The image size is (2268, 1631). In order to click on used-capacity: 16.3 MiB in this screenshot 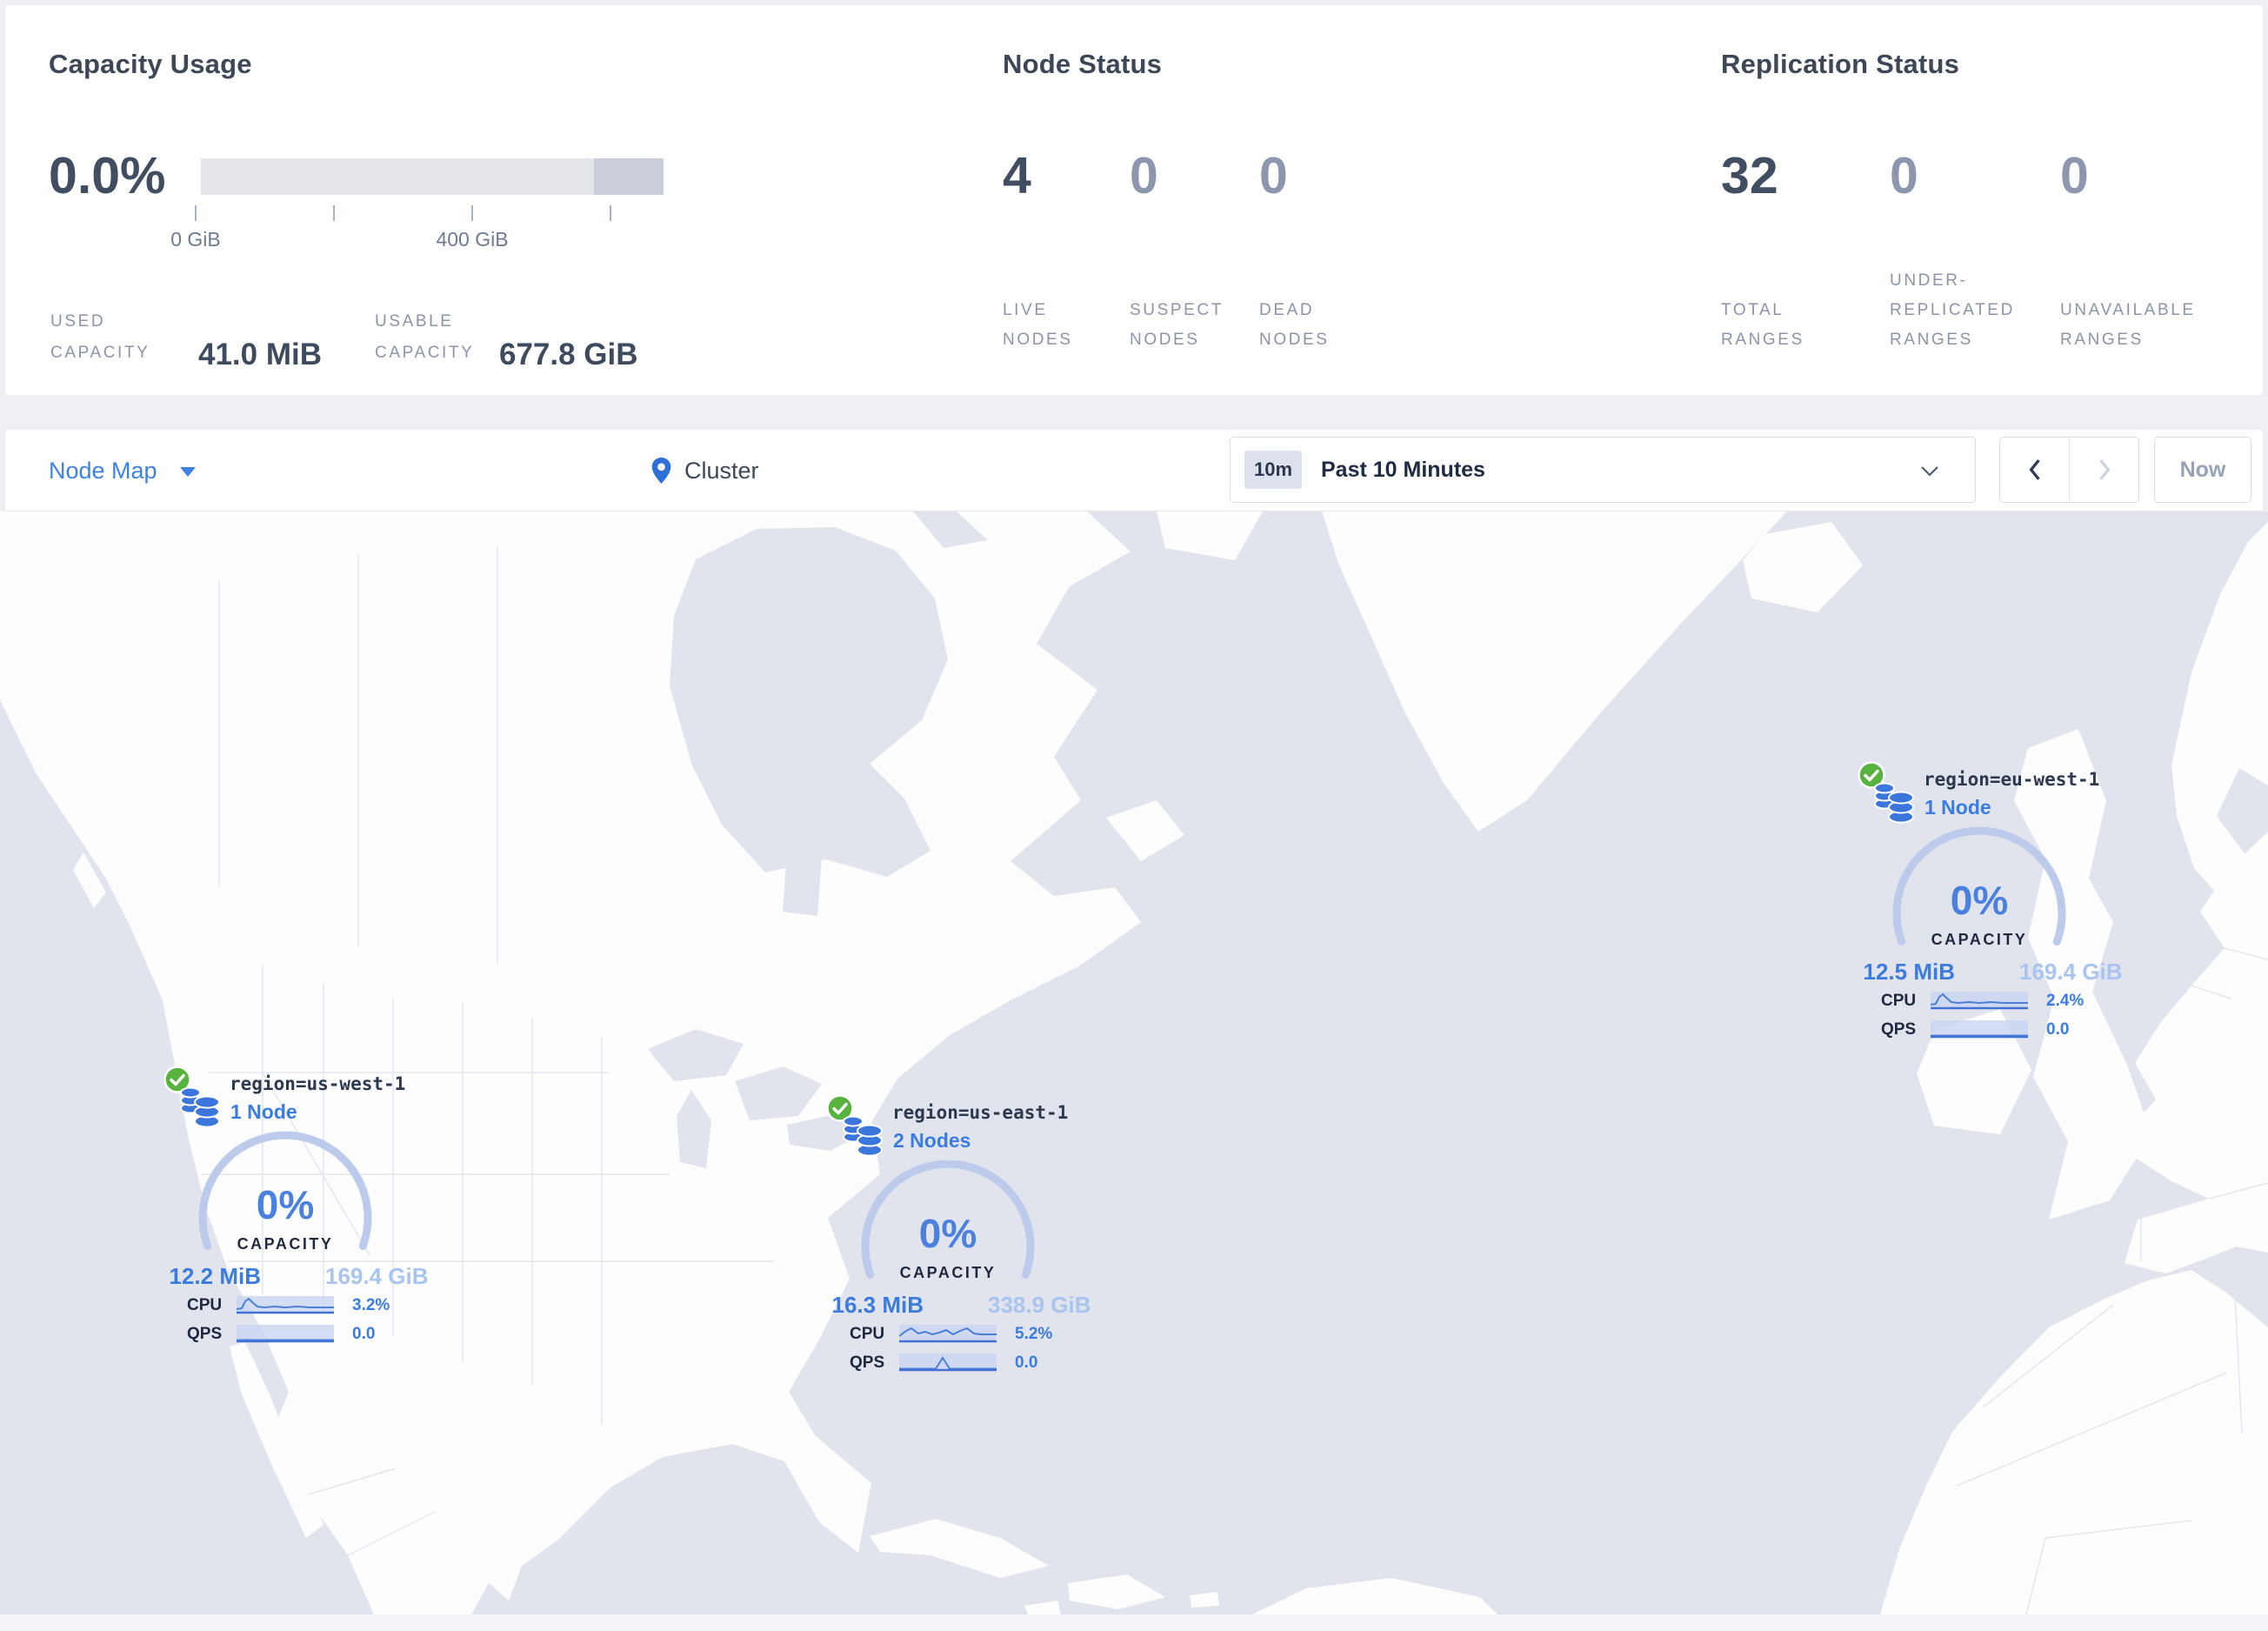, I will do `click(877, 1305)`.